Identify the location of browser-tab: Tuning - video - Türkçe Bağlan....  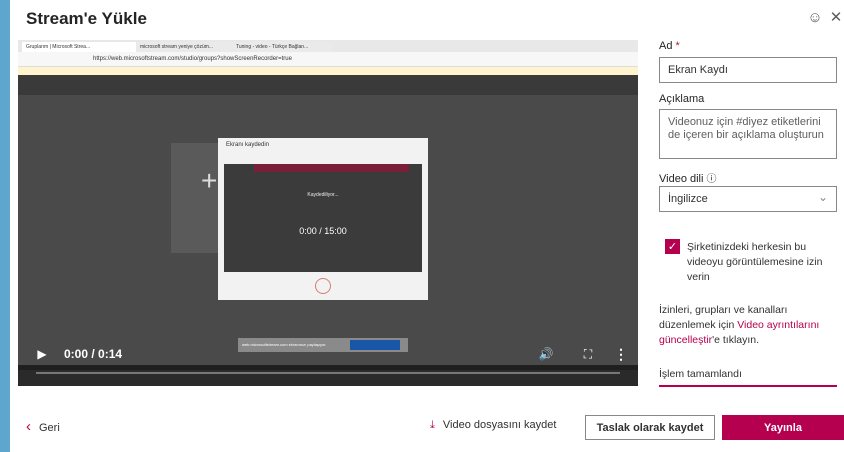
(282, 47).